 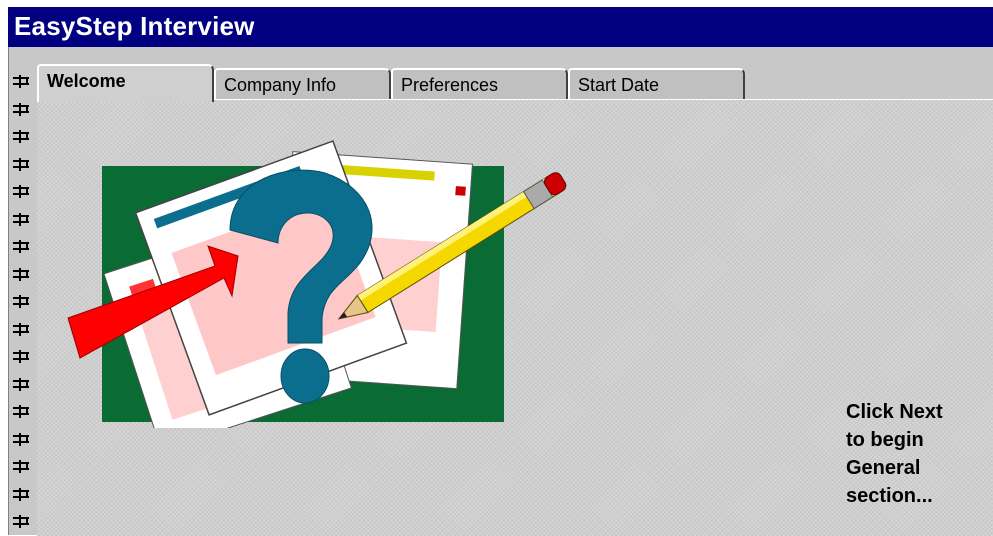 I want to click on tab-welcome: Welcome, so click(x=125, y=83).